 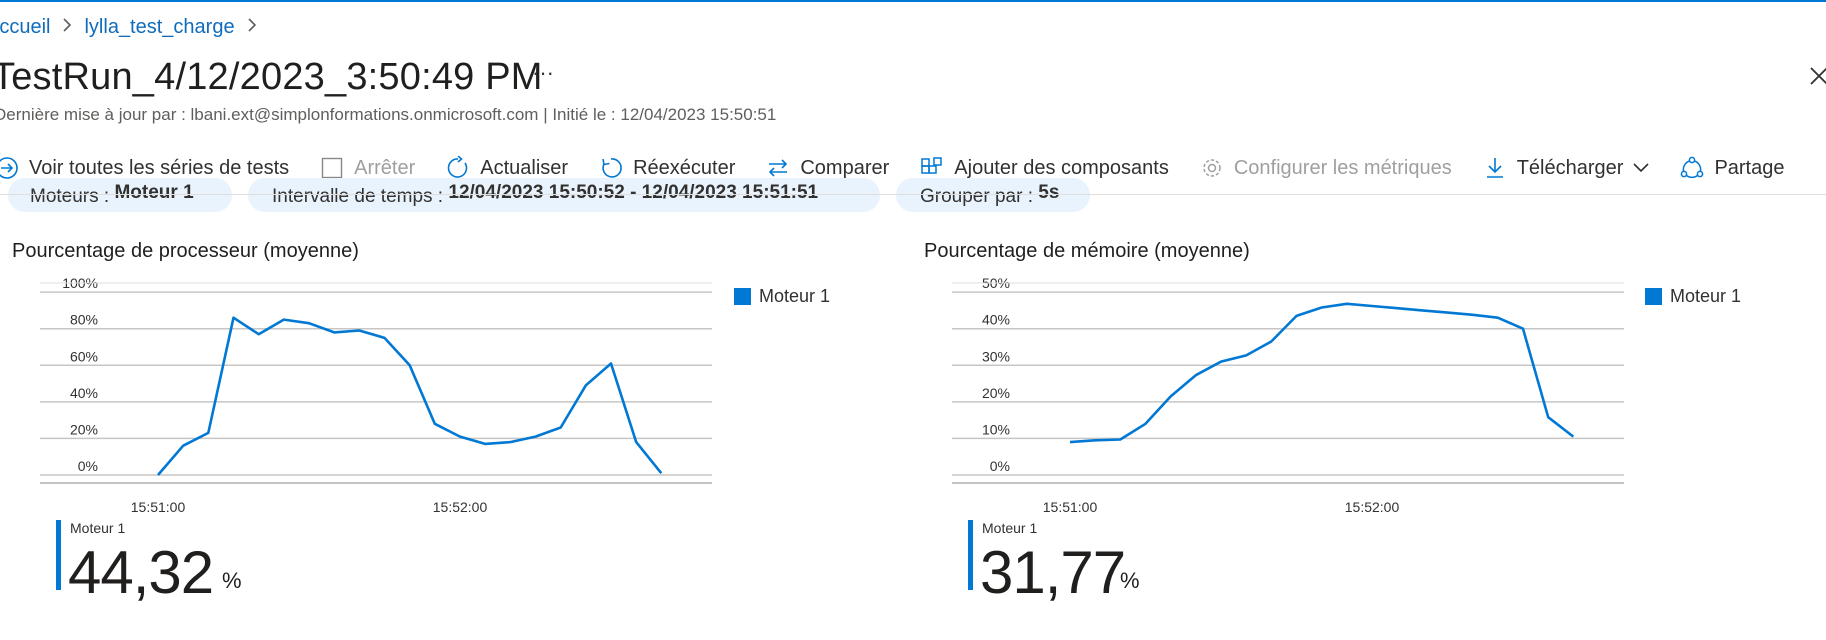 I want to click on breadcrumb: Accueil lylla_test_charge, so click(x=134, y=27).